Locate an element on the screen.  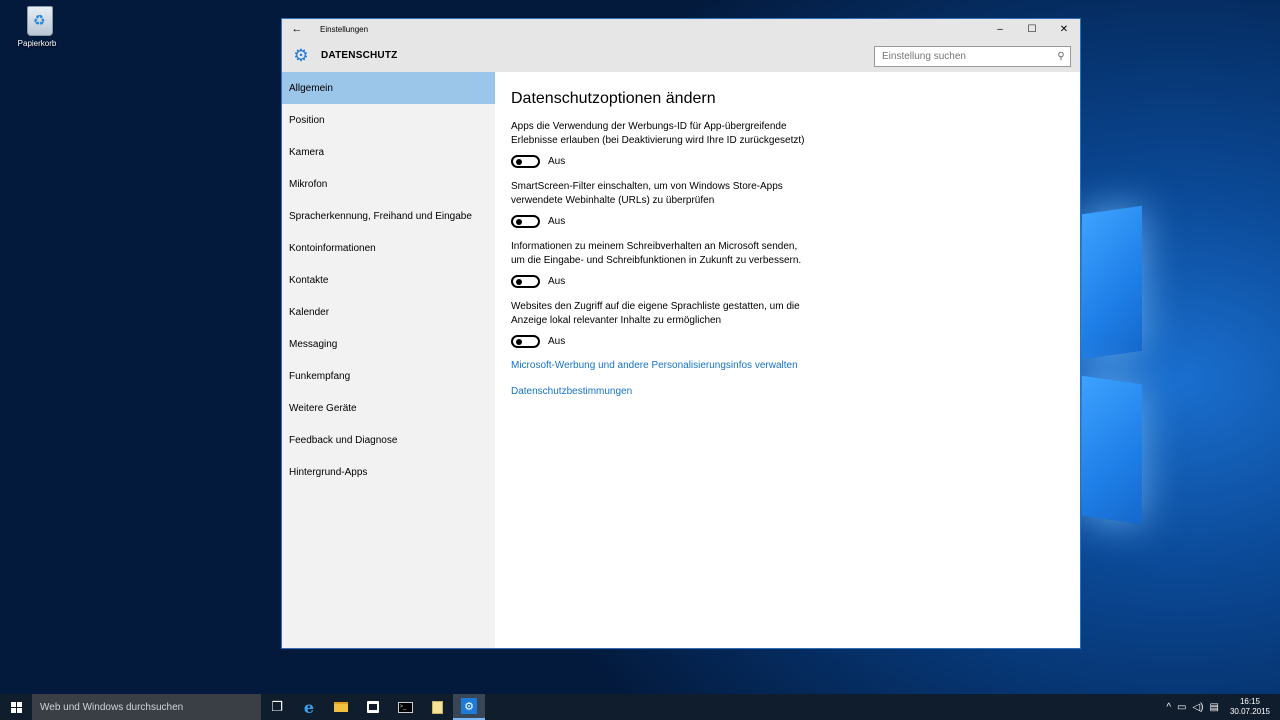
sidebar-item-kontakte: Kontakte is located at coordinates (388, 280).